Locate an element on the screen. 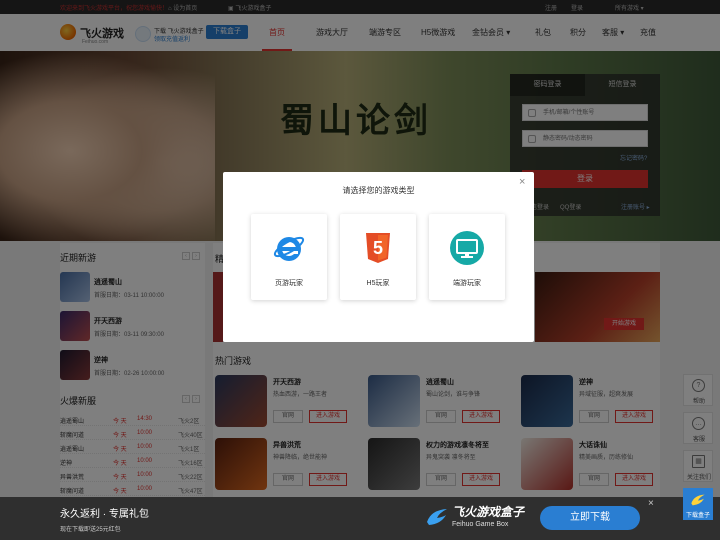 Image resolution: width=720 pixels, height=540 pixels. download-box-float-button: 下载盒子 is located at coordinates (698, 504).